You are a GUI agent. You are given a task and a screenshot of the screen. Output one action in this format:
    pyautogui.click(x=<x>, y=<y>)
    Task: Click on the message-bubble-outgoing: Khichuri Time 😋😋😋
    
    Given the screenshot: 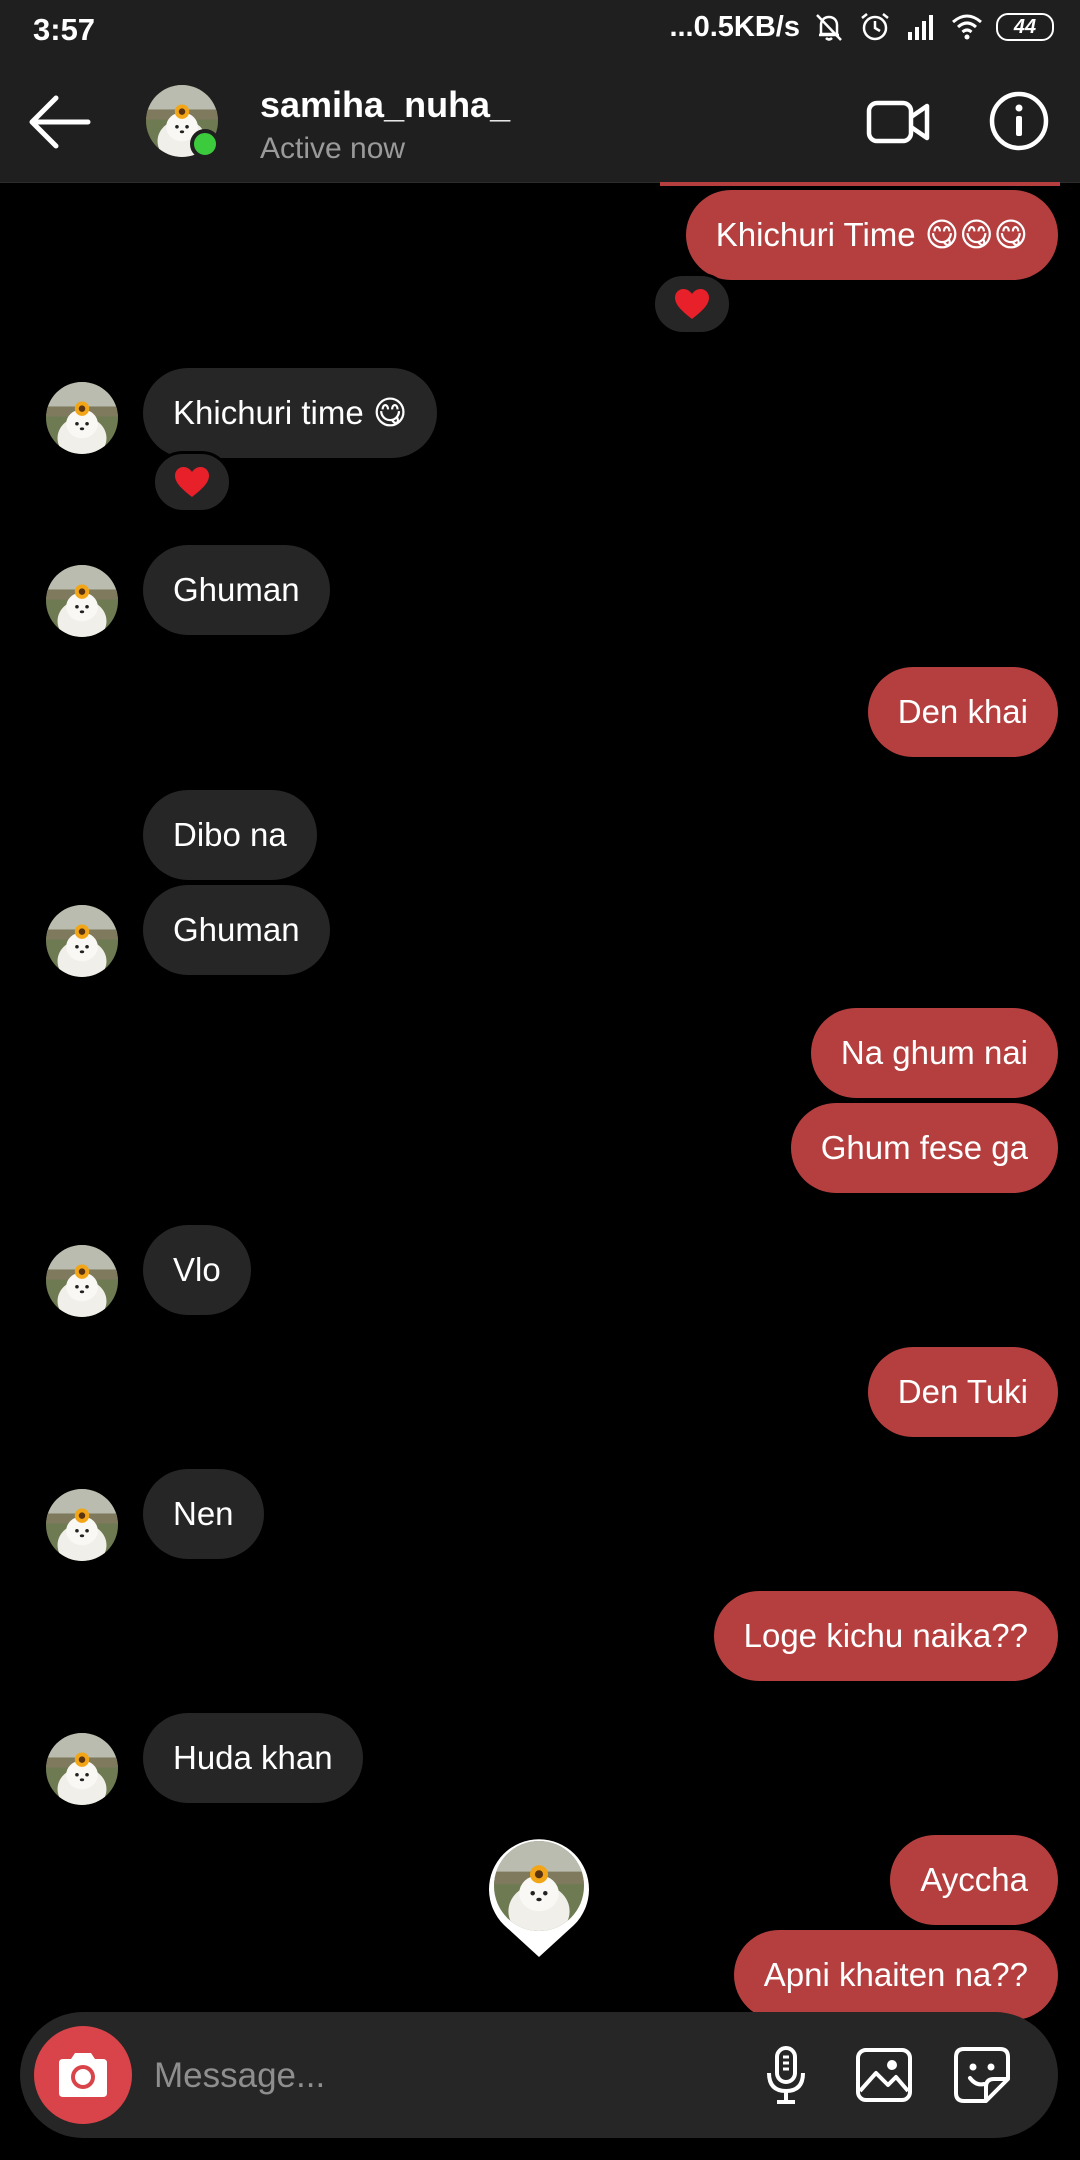 What is the action you would take?
    pyautogui.click(x=871, y=235)
    